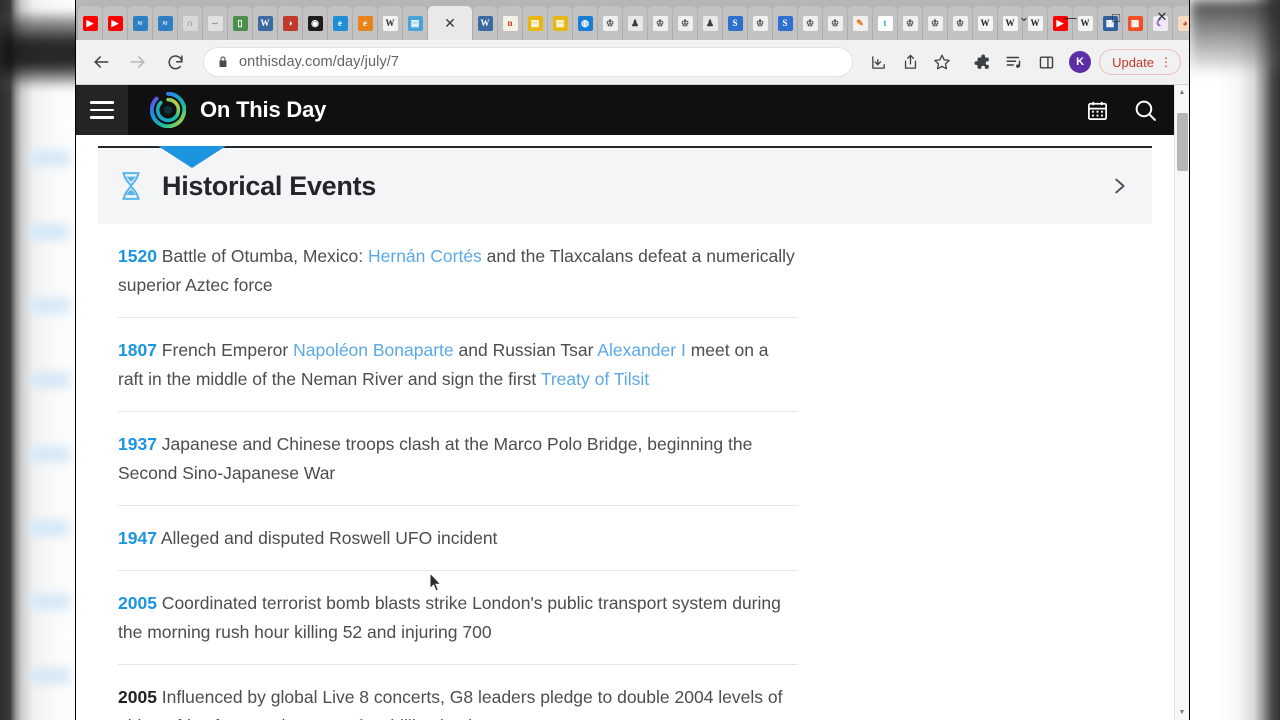  What do you see at coordinates (942, 62) in the screenshot?
I see `bookmark-star-icon` at bounding box center [942, 62].